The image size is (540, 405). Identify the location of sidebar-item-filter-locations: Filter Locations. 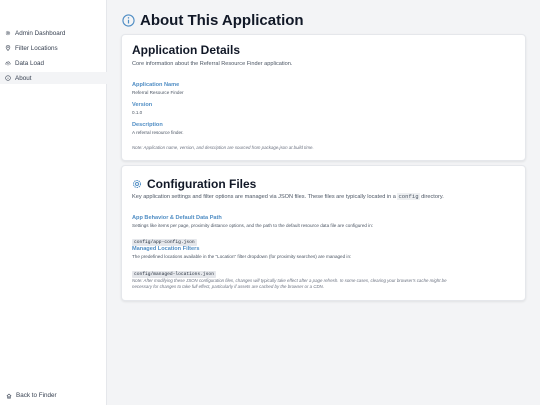
(53, 48).